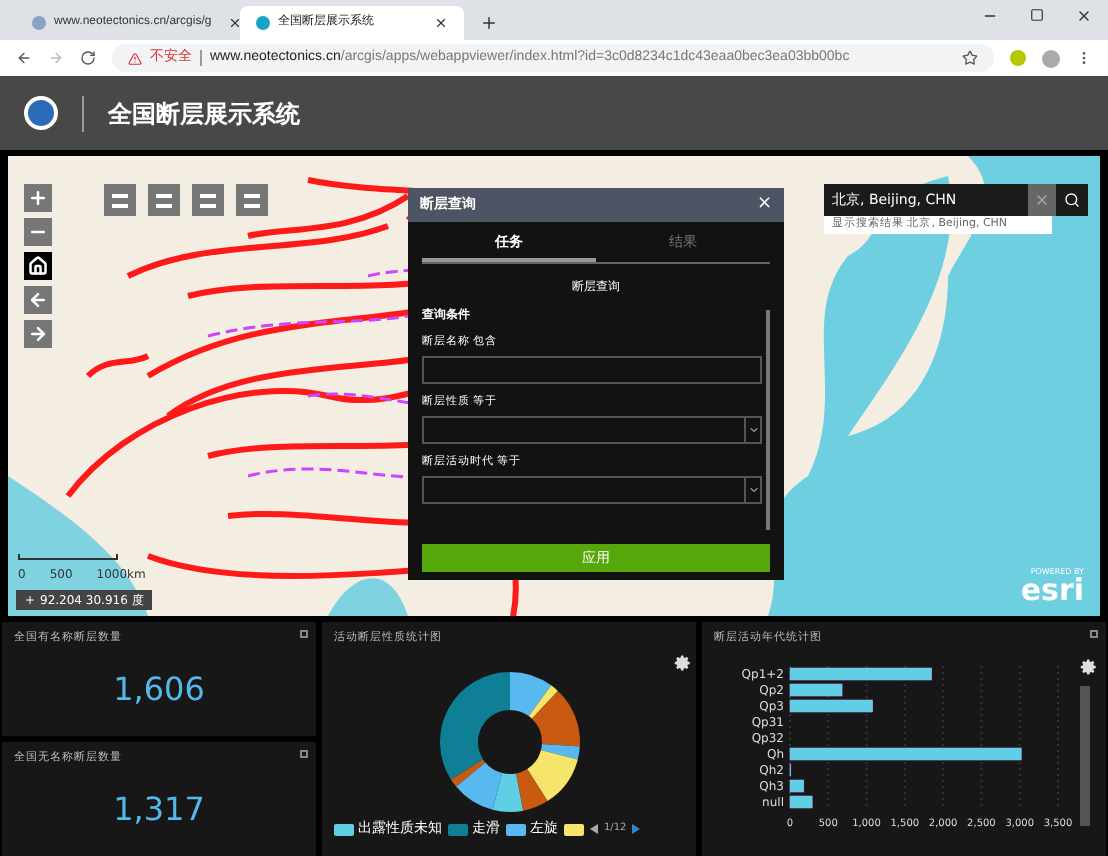 This screenshot has height=856, width=1108. Describe the element at coordinates (768, 419) in the screenshot. I see `scrollbar` at that location.